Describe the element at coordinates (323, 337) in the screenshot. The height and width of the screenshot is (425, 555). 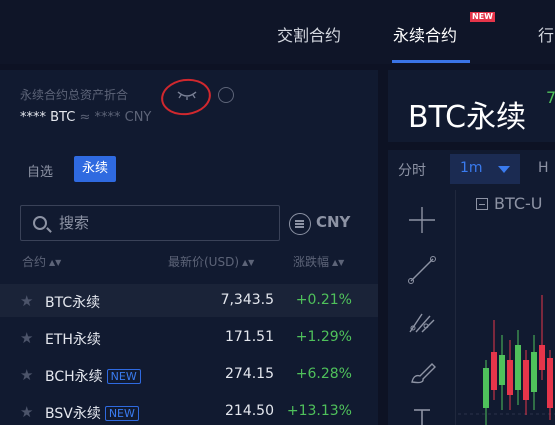
I see `price-change: +1.29%` at that location.